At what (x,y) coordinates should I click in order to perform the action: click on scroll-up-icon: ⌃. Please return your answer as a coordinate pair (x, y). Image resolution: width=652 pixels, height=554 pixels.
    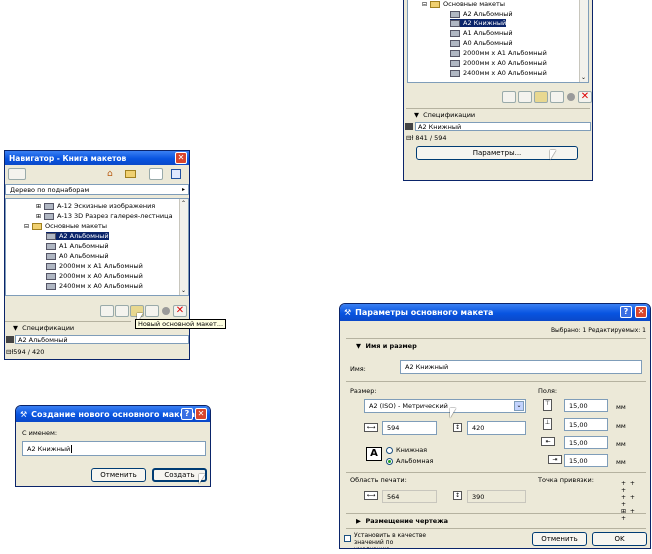
    Looking at the image, I should click on (183, 203).